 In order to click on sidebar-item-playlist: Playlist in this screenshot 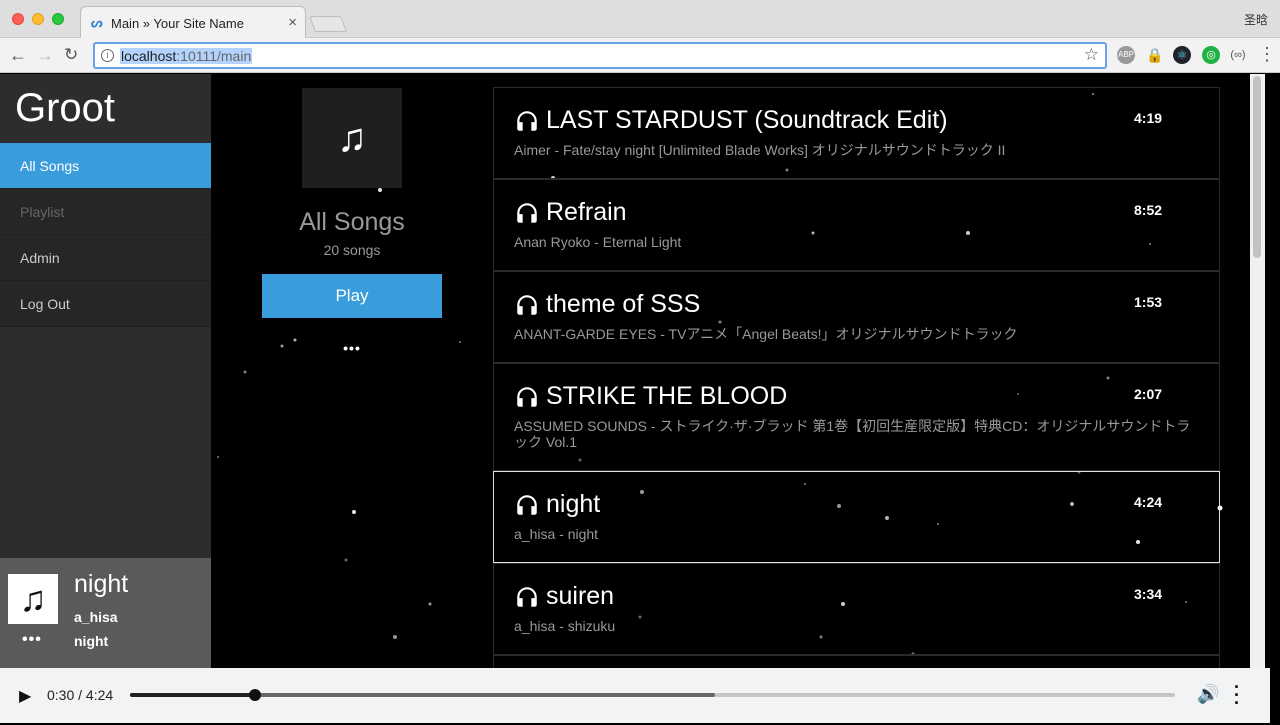, I will do `click(105, 212)`.